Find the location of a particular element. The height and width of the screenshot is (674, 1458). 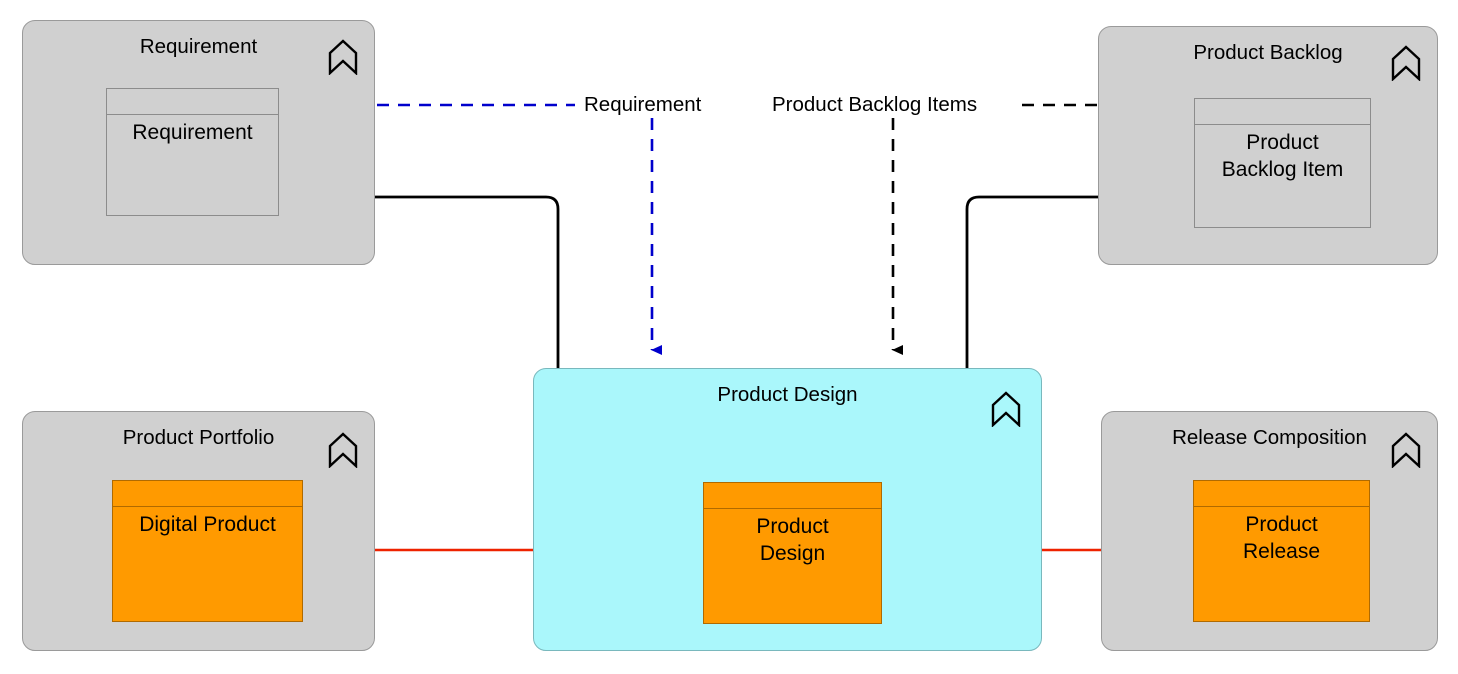

connector-label-requirement: Requirement is located at coordinates (643, 105).